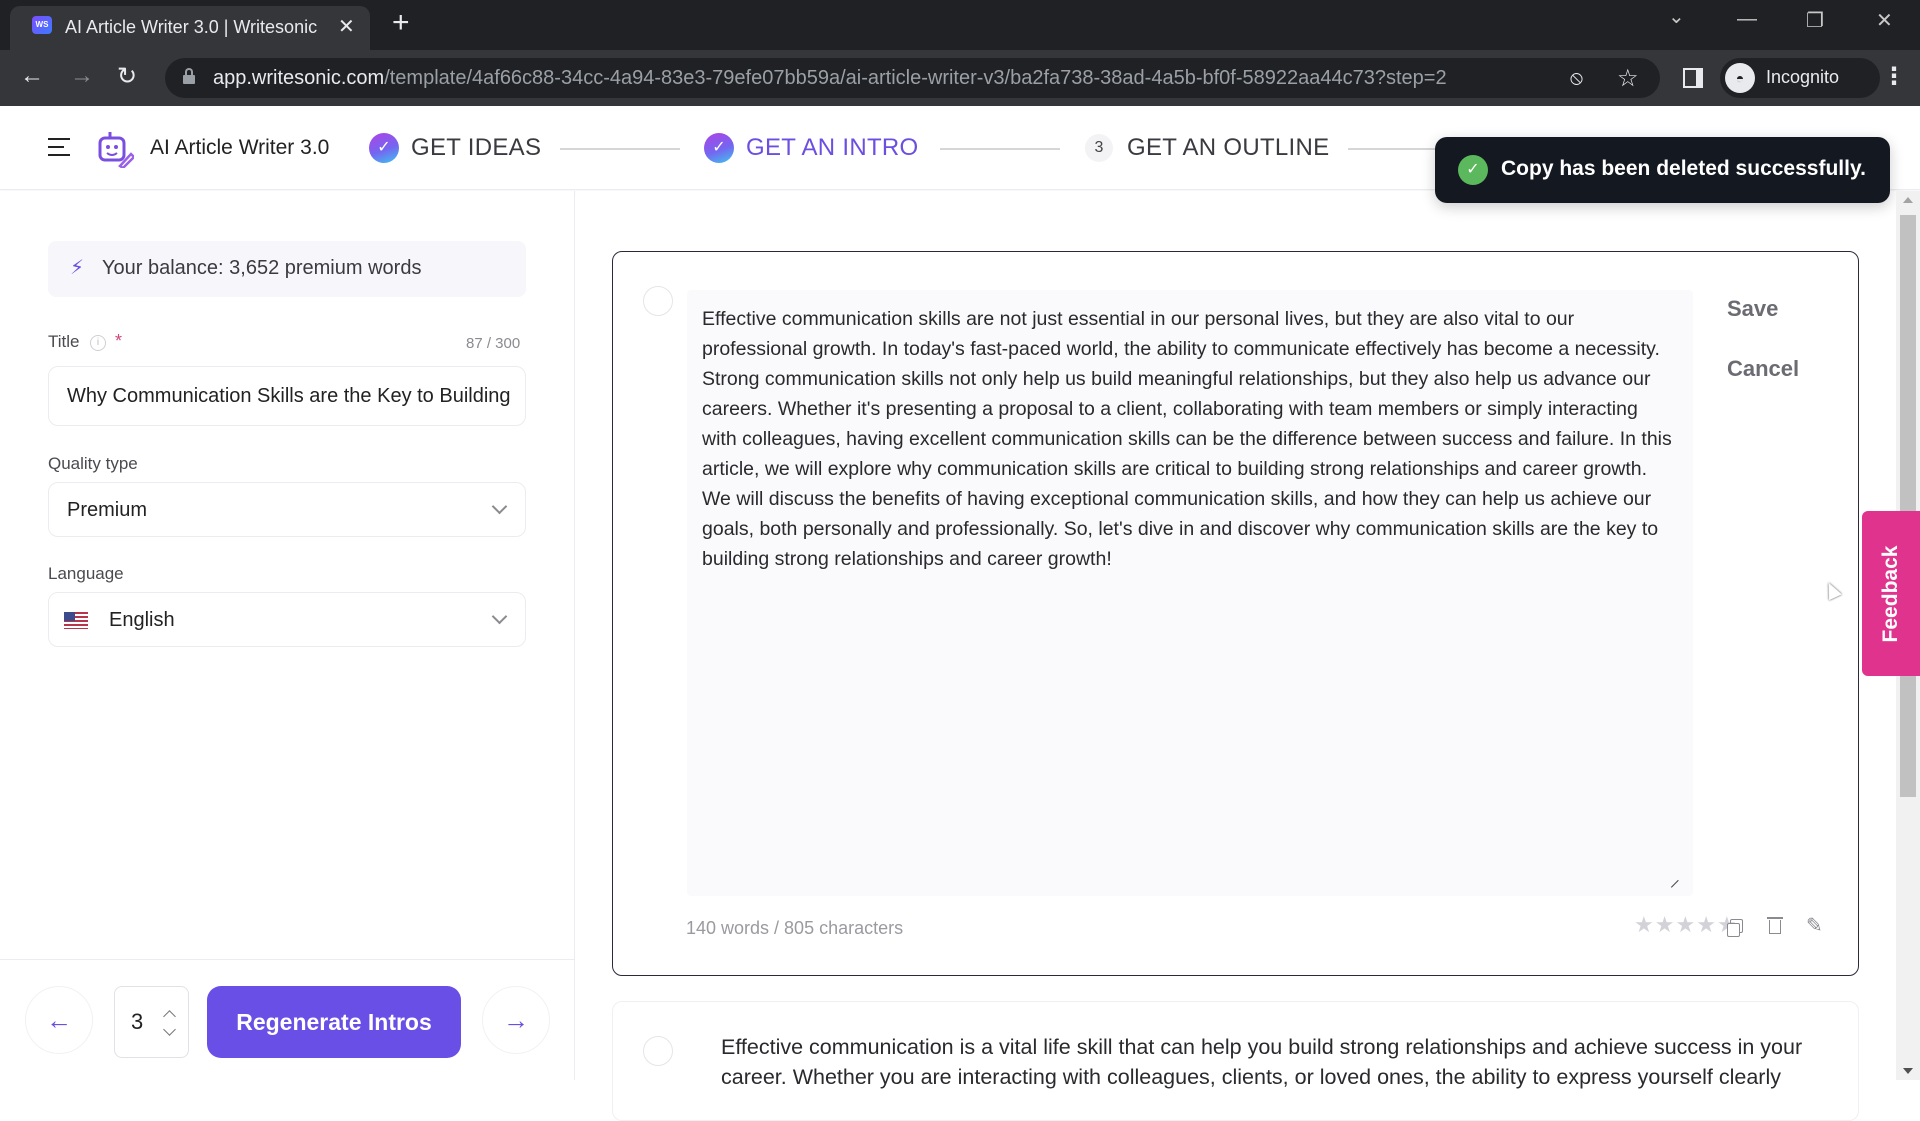 This screenshot has width=1920, height=1121. Describe the element at coordinates (1735, 928) in the screenshot. I see `copy-icon` at that location.